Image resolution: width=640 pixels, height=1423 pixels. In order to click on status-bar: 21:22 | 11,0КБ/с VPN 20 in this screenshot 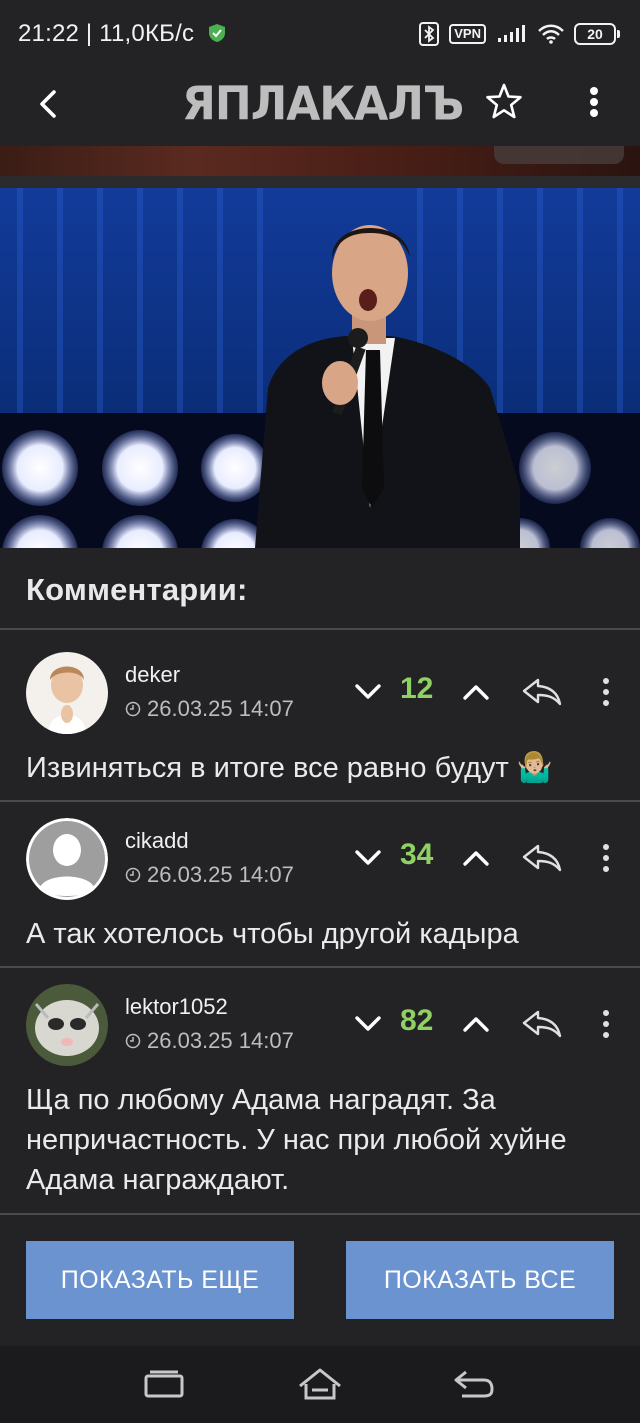, I will do `click(320, 35)`.